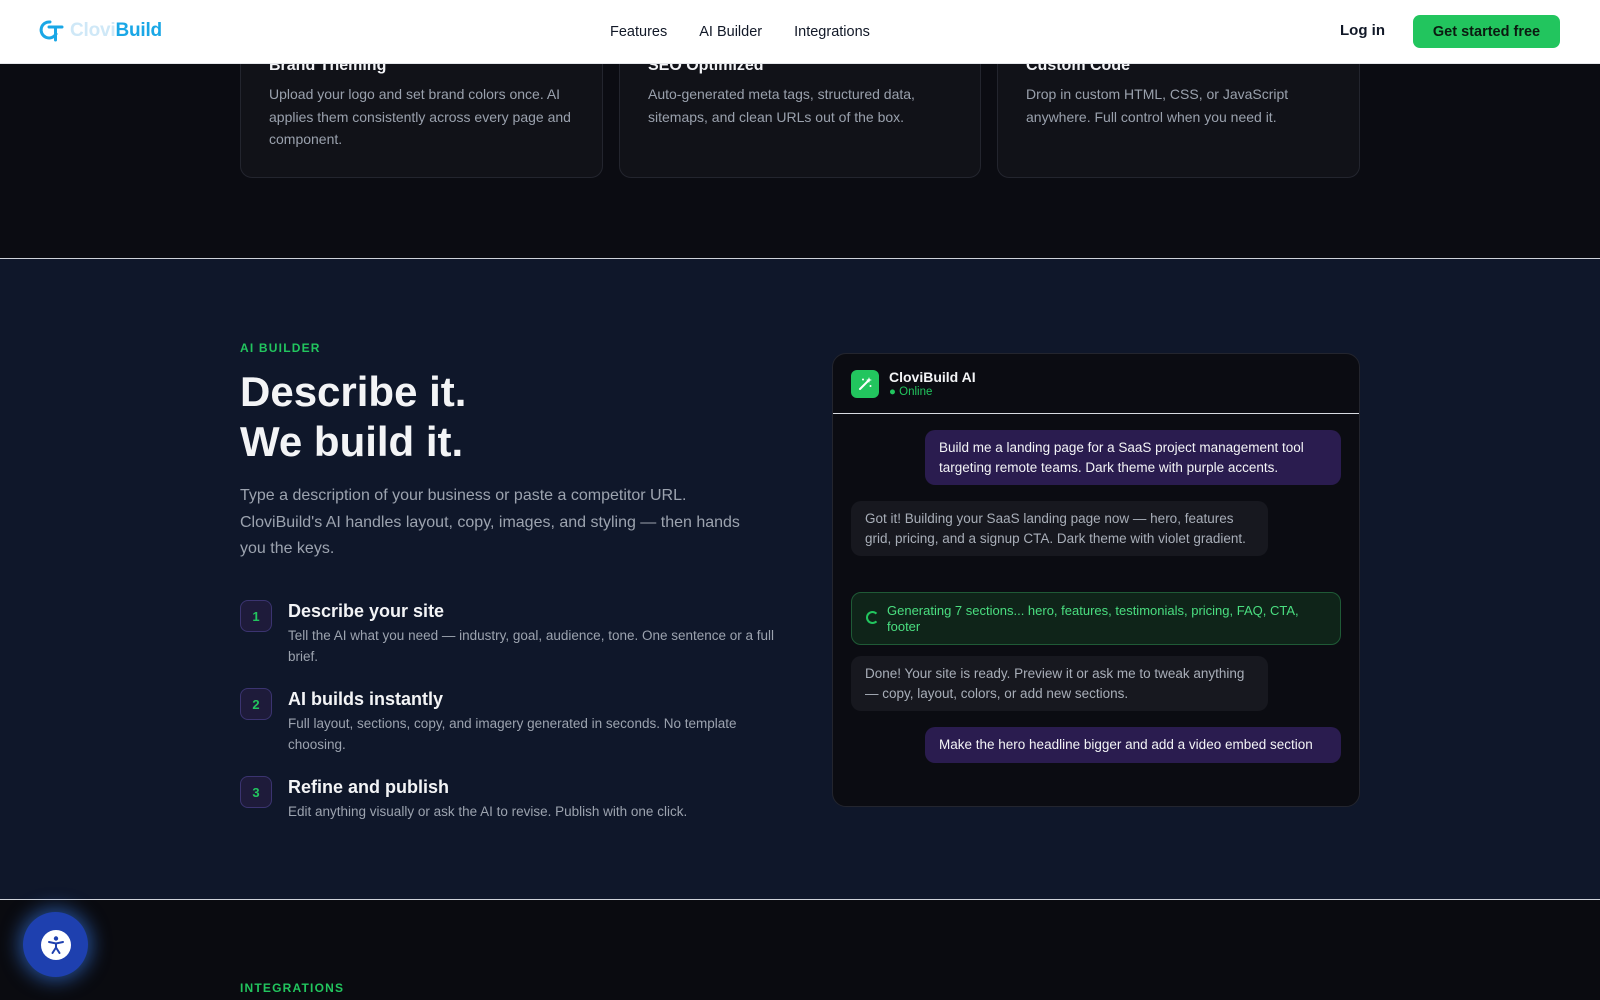 The image size is (1600, 1000). I want to click on nav-link-ai-builder: AI Builder, so click(730, 32).